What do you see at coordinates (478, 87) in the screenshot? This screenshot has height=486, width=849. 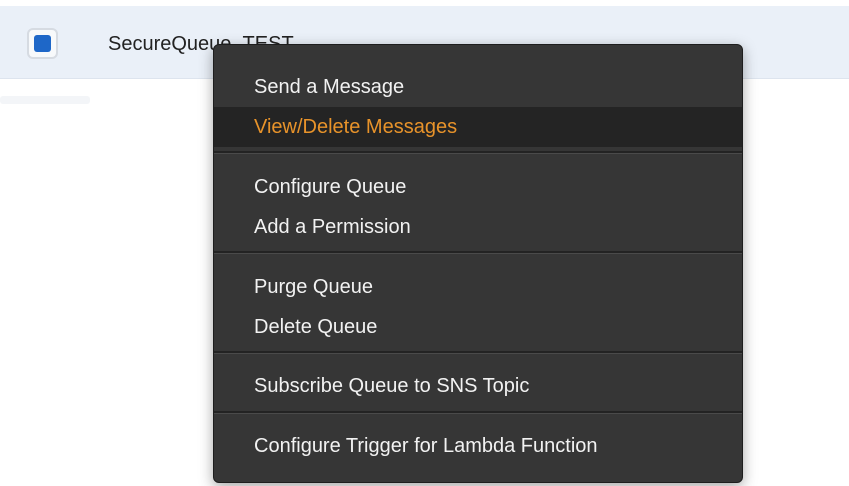 I see `menu-item-send-message: Send a Message` at bounding box center [478, 87].